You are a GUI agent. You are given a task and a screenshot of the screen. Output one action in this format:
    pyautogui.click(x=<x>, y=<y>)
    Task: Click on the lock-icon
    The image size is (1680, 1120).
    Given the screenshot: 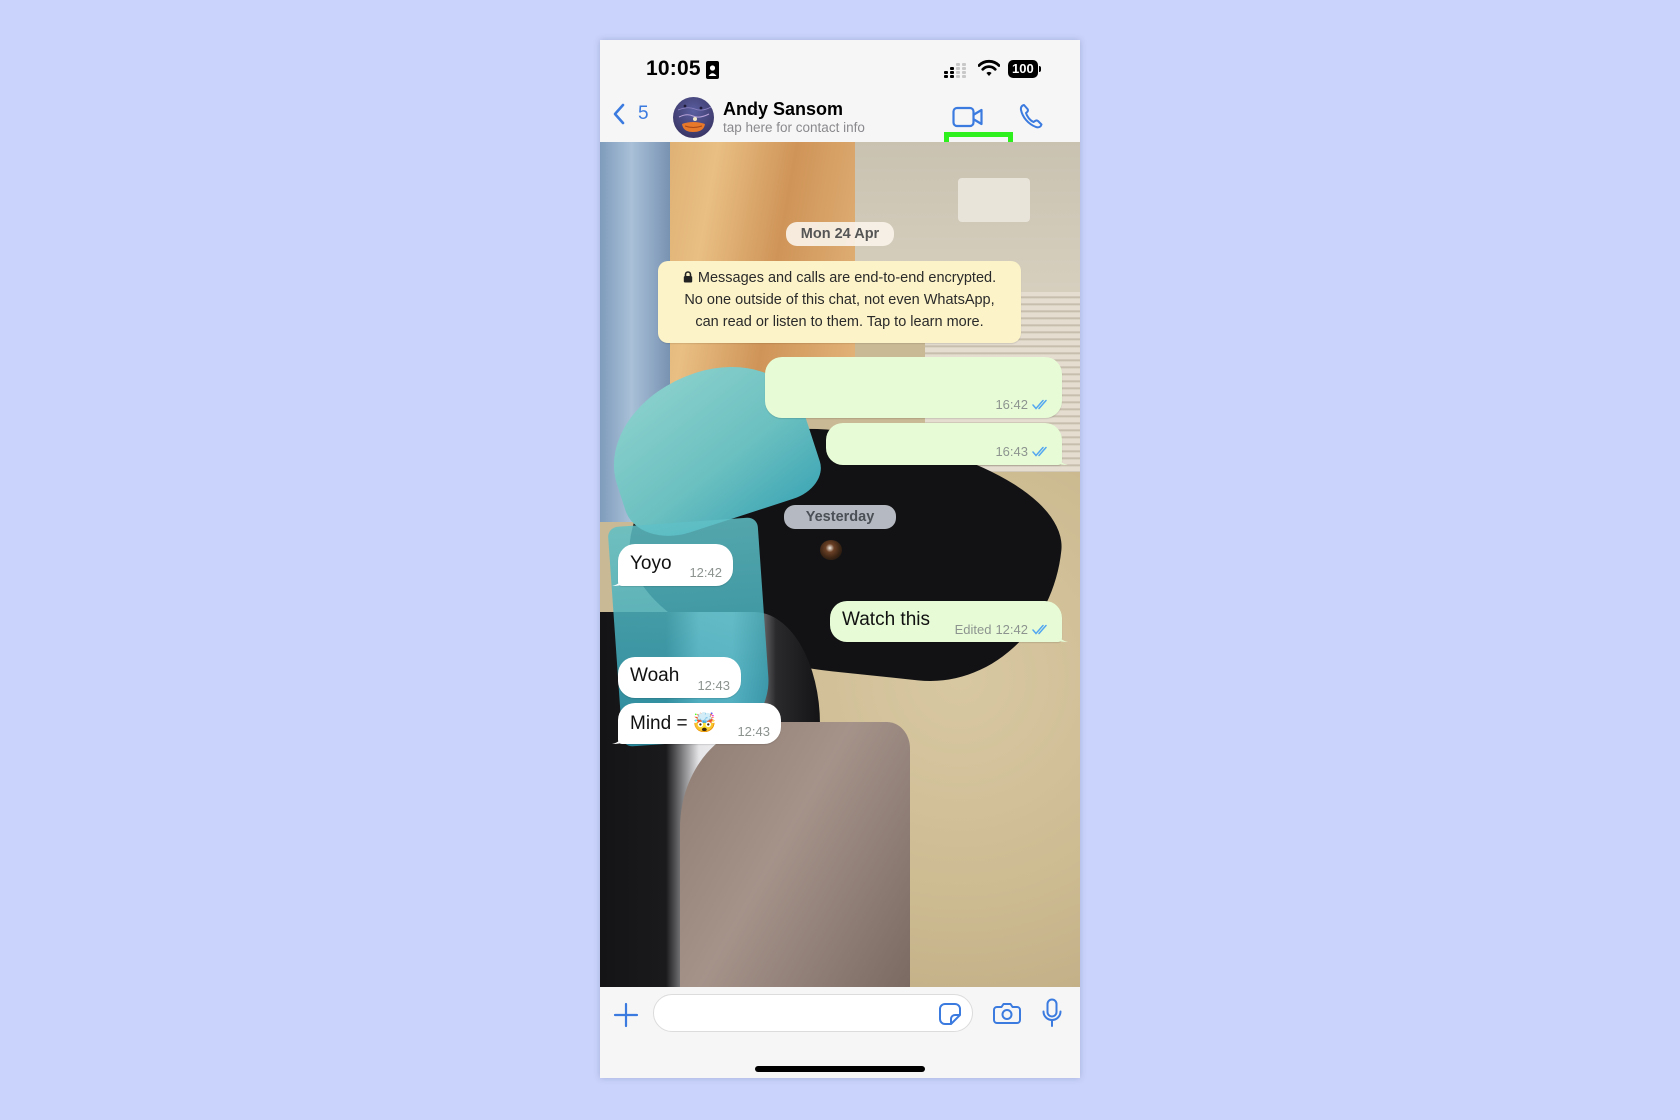 What is the action you would take?
    pyautogui.click(x=688, y=277)
    